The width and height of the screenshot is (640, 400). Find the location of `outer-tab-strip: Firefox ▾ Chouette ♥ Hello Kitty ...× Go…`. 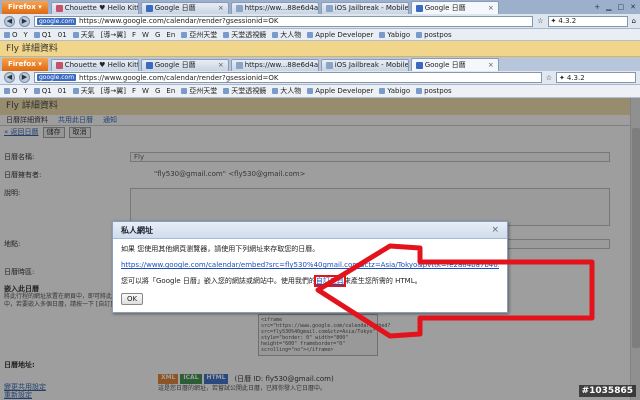

outer-tab-strip: Firefox ▾ Chouette ♥ Hello Kitty ...× Go… is located at coordinates (320, 7).